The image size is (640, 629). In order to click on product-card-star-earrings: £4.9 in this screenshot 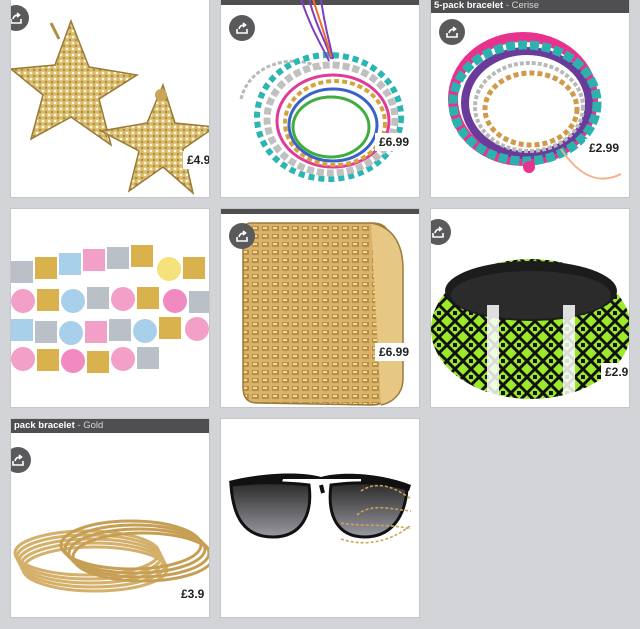, I will do `click(110, 99)`.